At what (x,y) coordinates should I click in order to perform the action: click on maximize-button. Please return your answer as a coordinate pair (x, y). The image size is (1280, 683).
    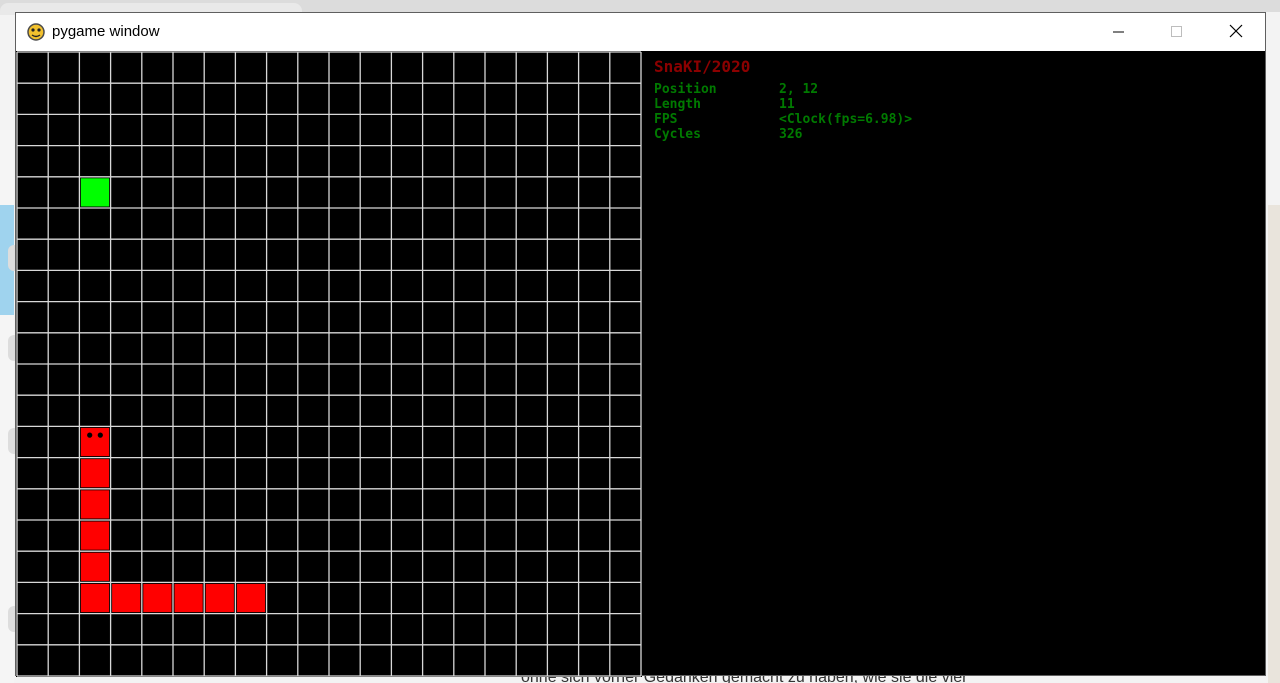
    Looking at the image, I should click on (1177, 32).